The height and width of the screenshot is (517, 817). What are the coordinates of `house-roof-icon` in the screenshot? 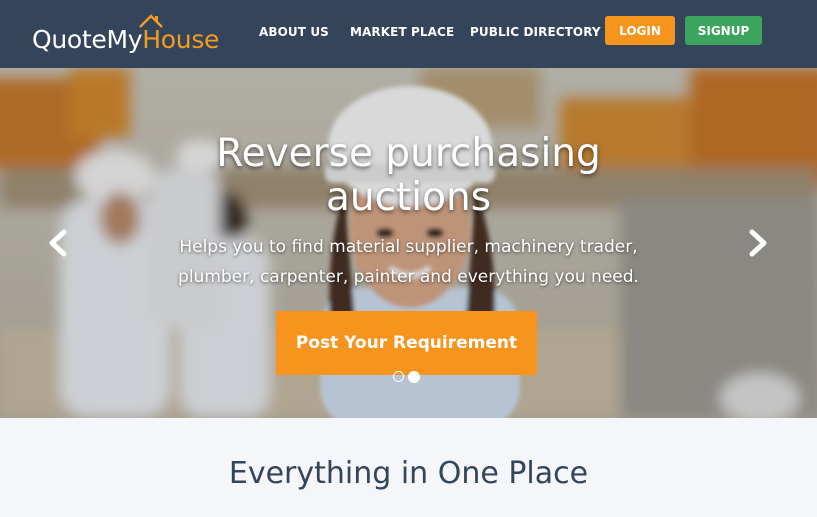 It's located at (151, 21).